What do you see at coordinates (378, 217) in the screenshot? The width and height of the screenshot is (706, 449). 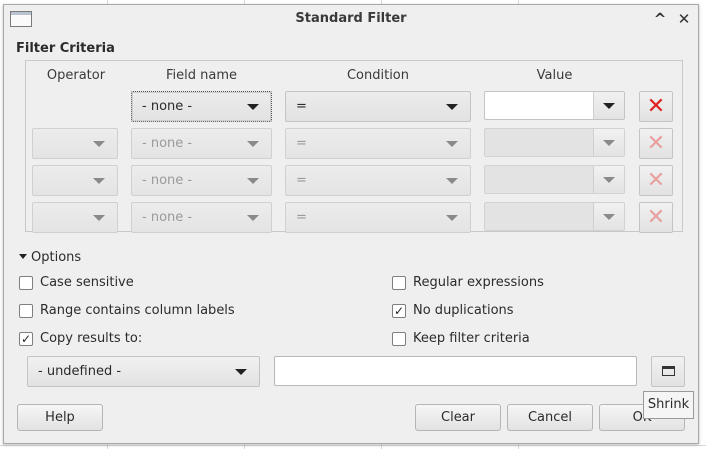 I see `condition-select-4: =` at bounding box center [378, 217].